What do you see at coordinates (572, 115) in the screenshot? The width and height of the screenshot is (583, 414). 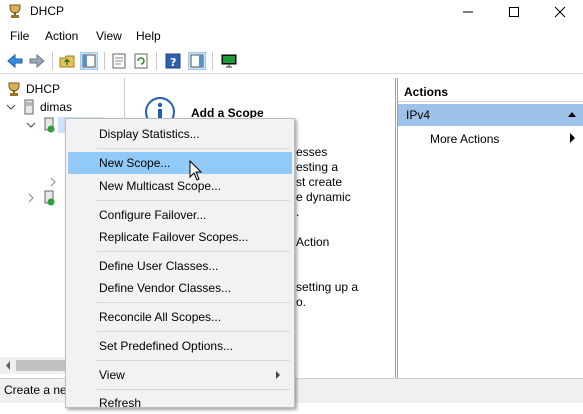 I see `collapse-up-icon` at bounding box center [572, 115].